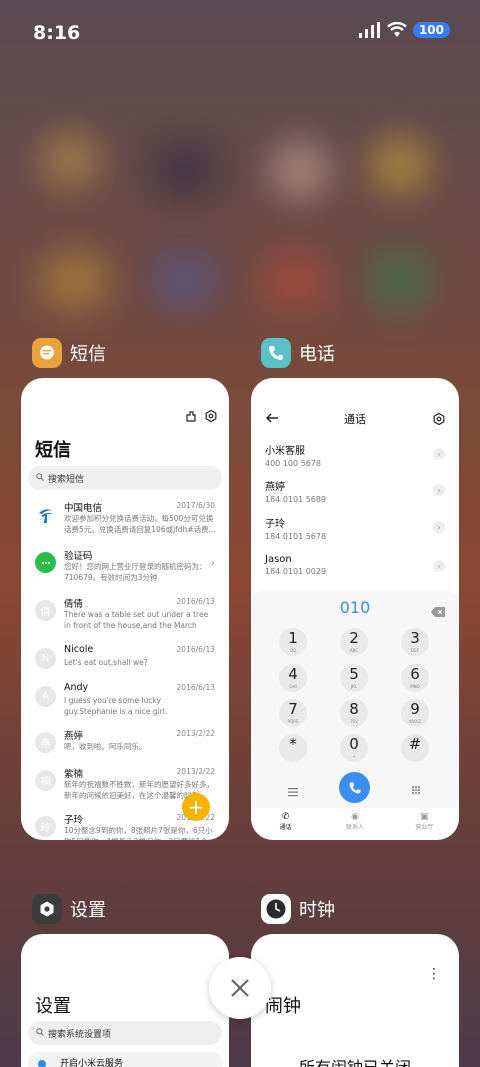 This screenshot has height=1067, width=480. Describe the element at coordinates (276, 909) in the screenshot. I see `clock-icon` at that location.